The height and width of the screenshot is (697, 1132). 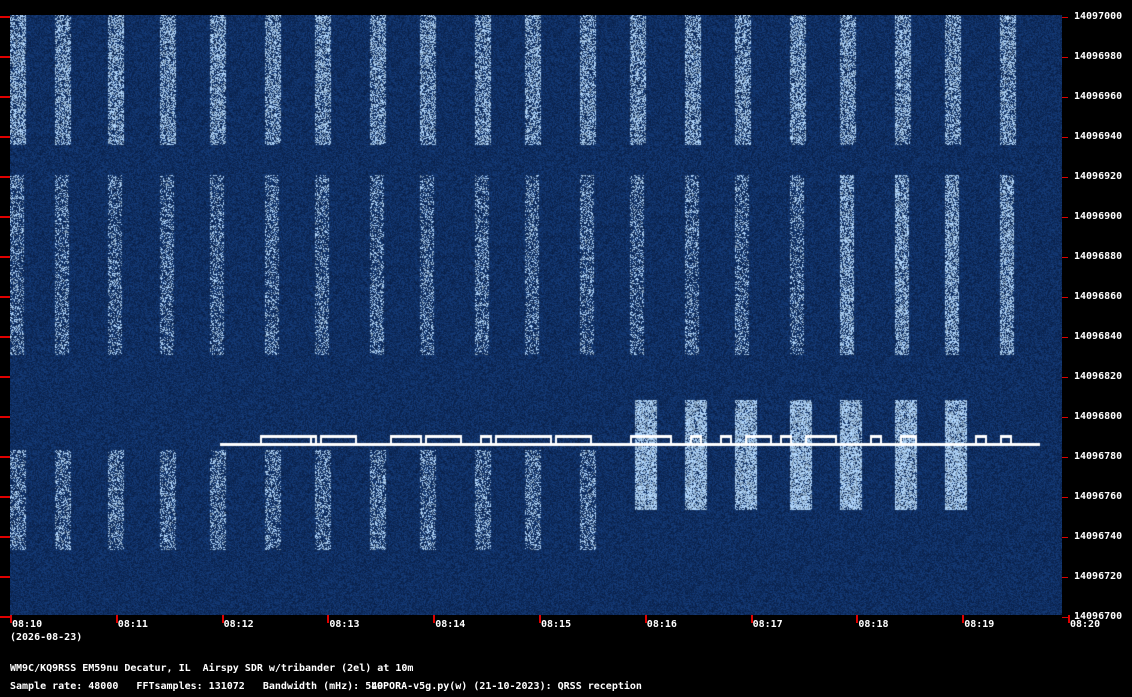 I want to click on y-label: 14096740, so click(x=1098, y=536).